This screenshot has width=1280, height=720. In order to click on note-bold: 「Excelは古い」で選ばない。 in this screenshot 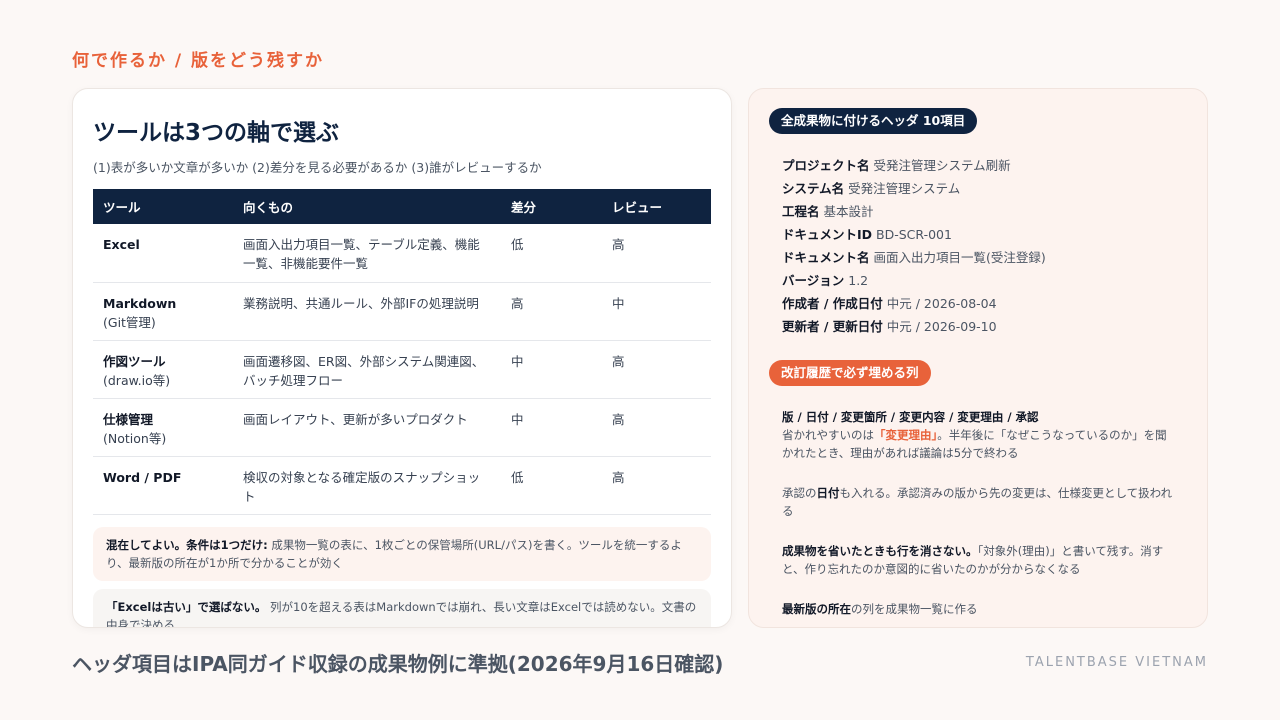, I will do `click(186, 606)`.